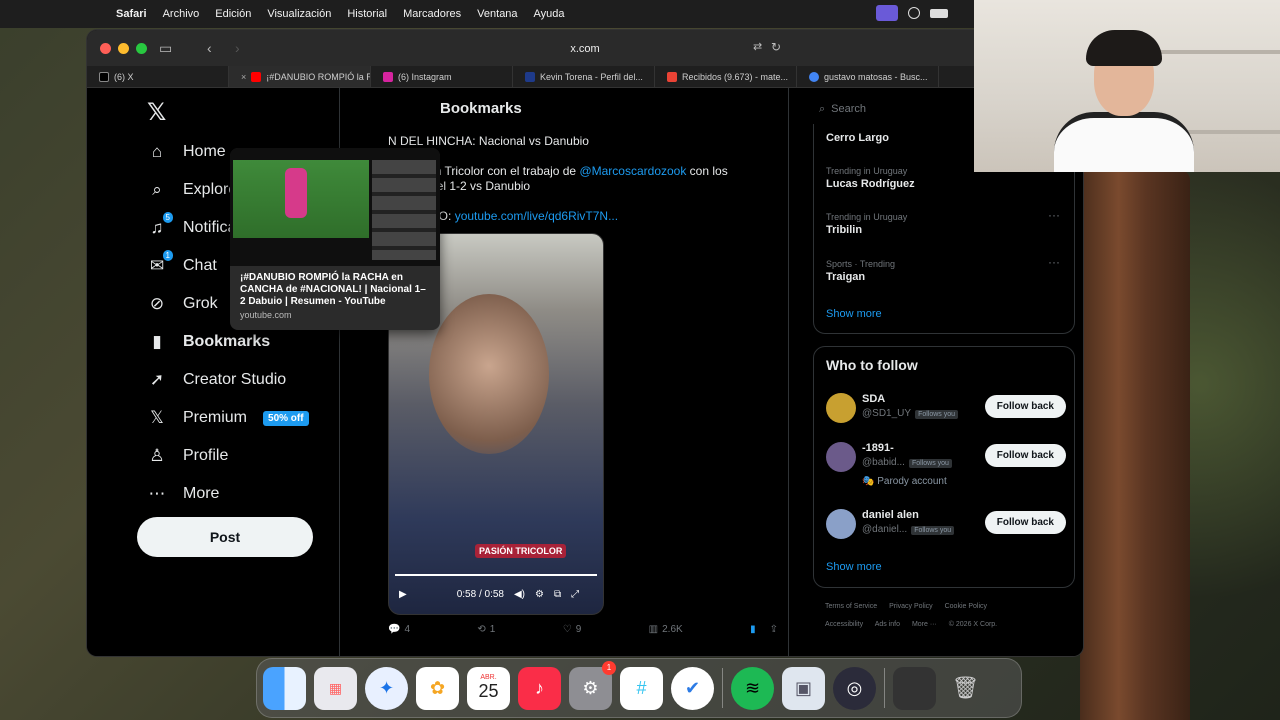 This screenshot has height=720, width=1280. What do you see at coordinates (666, 629) in the screenshot?
I see `views-button: ▥ 2.6K` at bounding box center [666, 629].